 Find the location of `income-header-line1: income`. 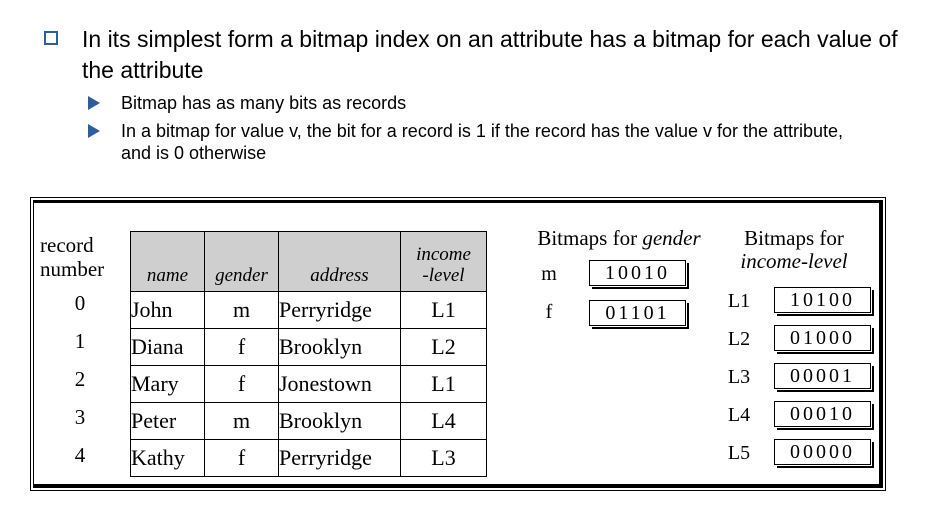

income-header-line1: income is located at coordinates (443, 254).